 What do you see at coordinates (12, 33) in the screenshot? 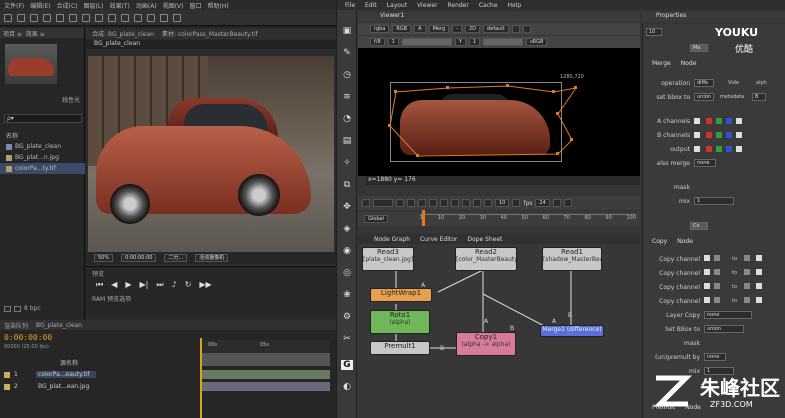
I see `tab-project: 项目 ≡` at bounding box center [12, 33].